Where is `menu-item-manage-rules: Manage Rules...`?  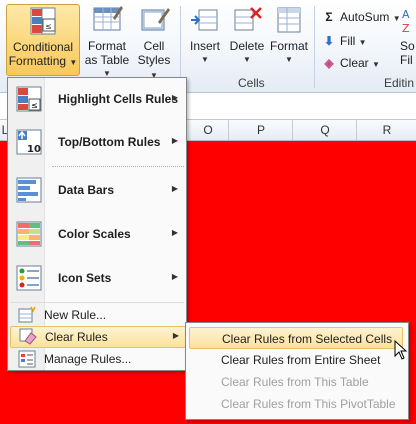 menu-item-manage-rules: Manage Rules... is located at coordinates (97, 359).